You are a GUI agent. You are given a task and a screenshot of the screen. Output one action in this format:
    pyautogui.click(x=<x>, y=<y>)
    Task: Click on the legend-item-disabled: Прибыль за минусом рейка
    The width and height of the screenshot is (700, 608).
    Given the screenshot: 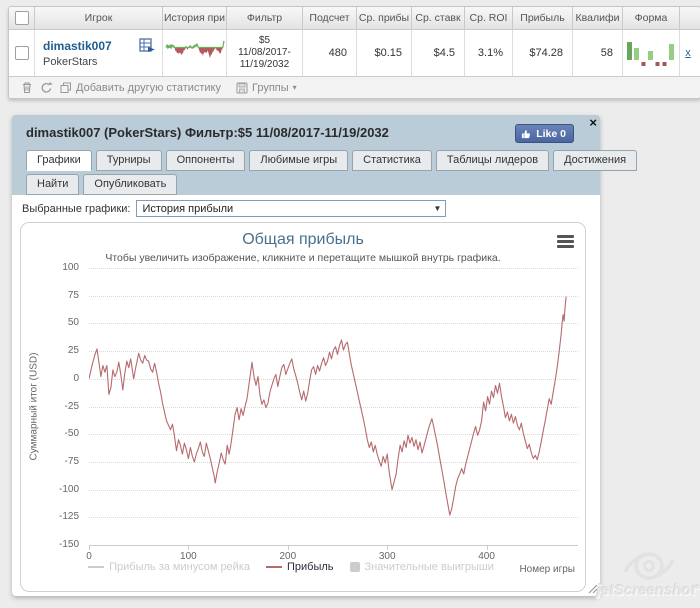 What is the action you would take?
    pyautogui.click(x=169, y=567)
    